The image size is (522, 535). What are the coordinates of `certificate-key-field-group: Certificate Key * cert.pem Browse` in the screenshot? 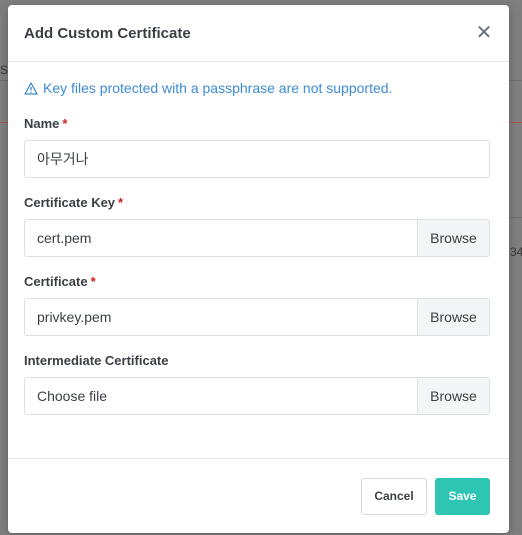 It's located at (257, 226).